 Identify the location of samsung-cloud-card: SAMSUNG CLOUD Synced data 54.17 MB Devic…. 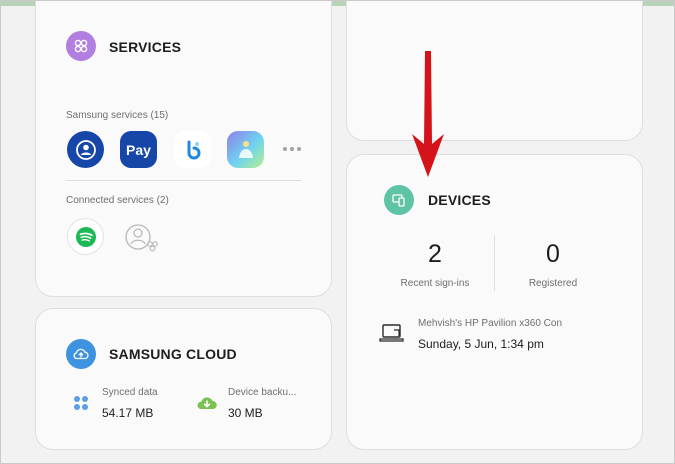
(183, 379).